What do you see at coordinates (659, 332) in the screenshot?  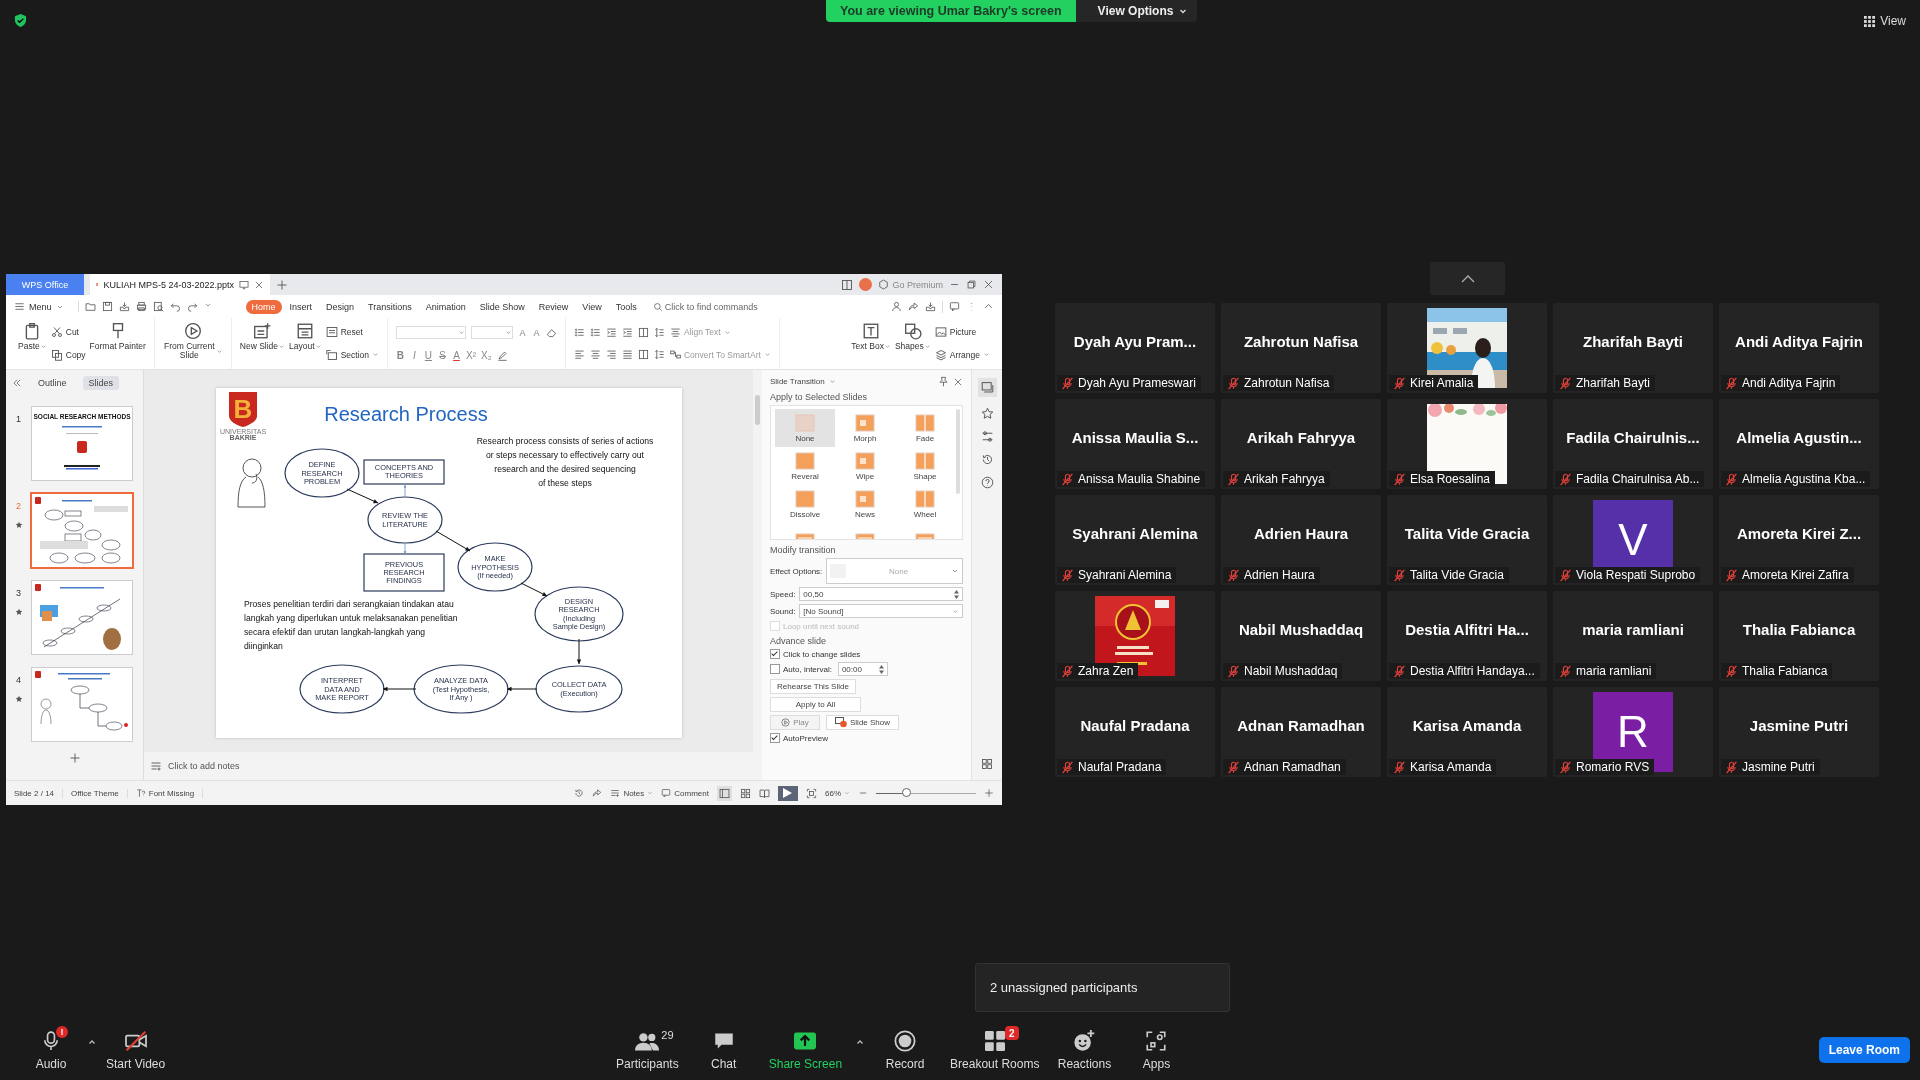 I see `line-spacing-icon` at bounding box center [659, 332].